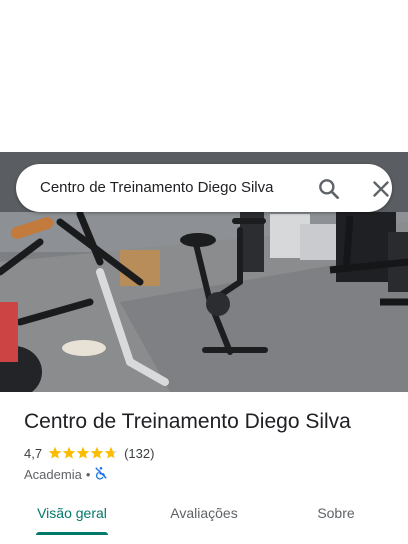 This screenshot has width=408, height=544. Describe the element at coordinates (381, 189) in the screenshot. I see `close-icon` at that location.